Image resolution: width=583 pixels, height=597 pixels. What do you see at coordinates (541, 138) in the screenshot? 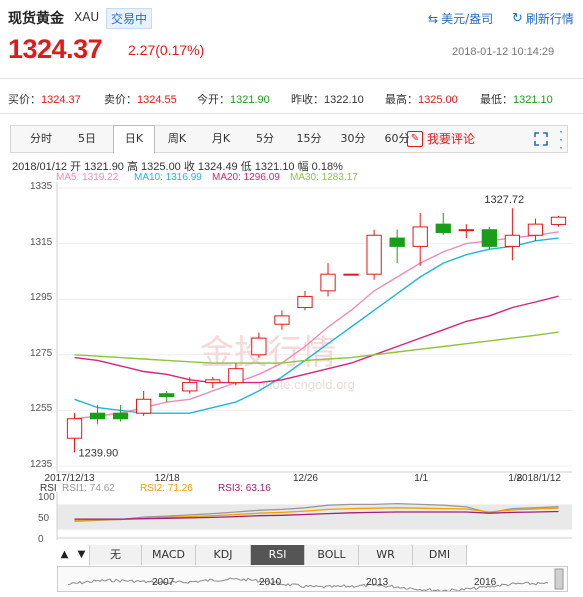
I see `fullscreen-icon` at bounding box center [541, 138].